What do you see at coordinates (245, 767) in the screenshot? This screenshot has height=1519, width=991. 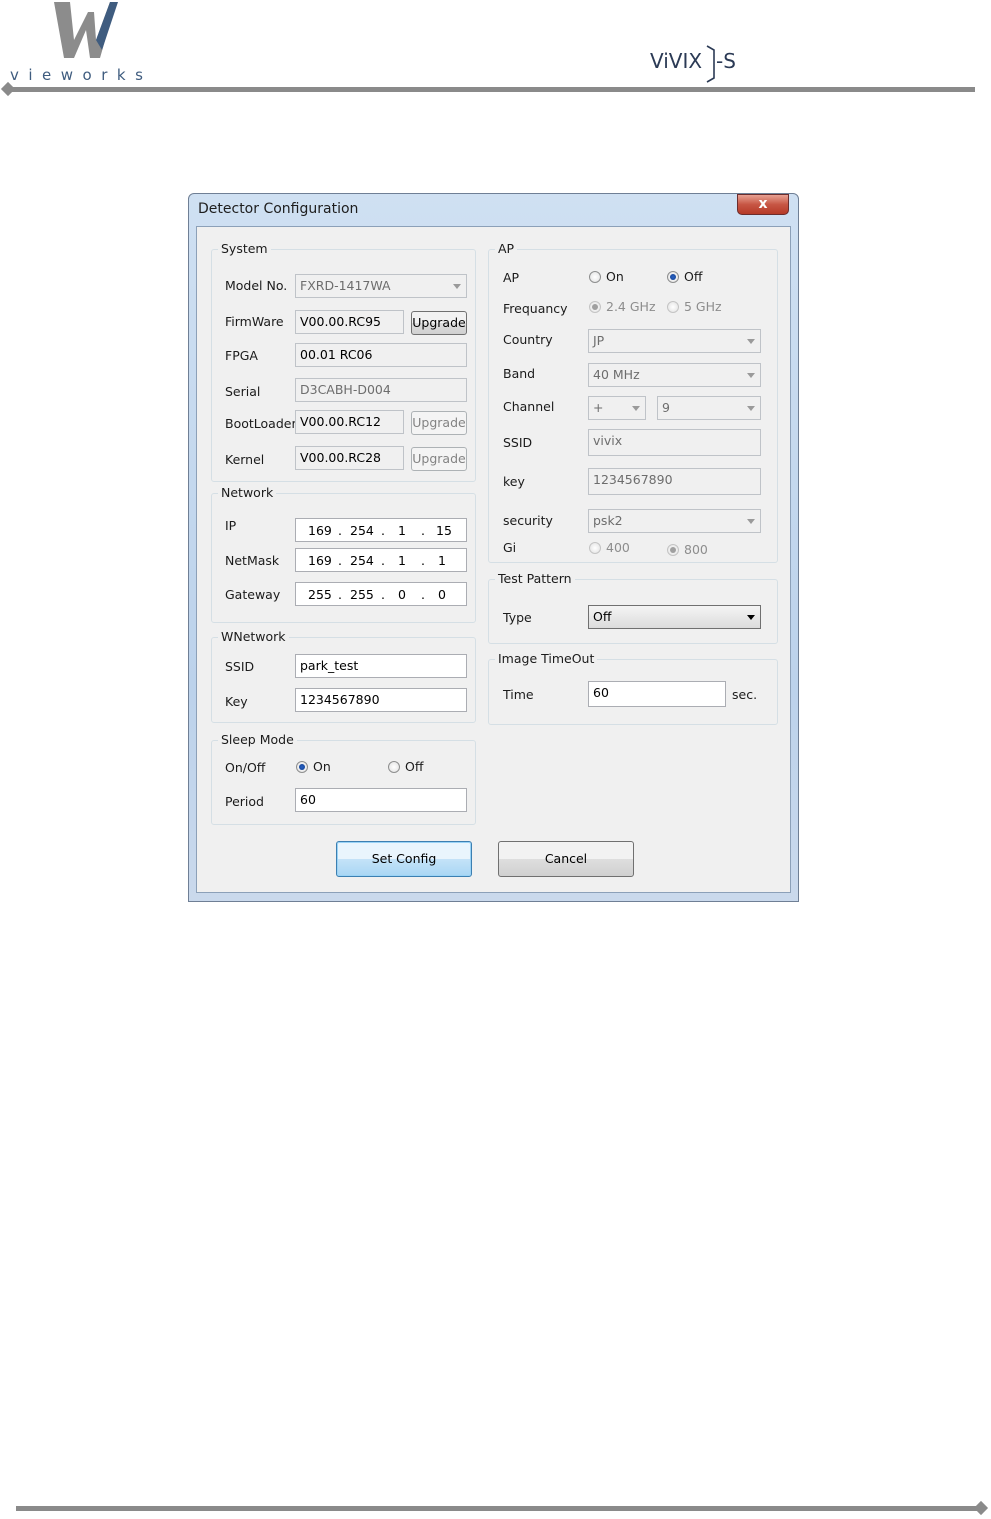 I see `sleep-onoff-label: On/Off` at bounding box center [245, 767].